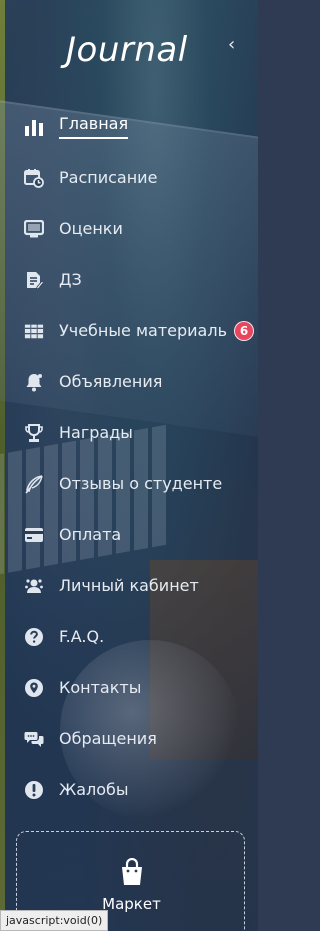  I want to click on exclamation-icon, so click(34, 790).